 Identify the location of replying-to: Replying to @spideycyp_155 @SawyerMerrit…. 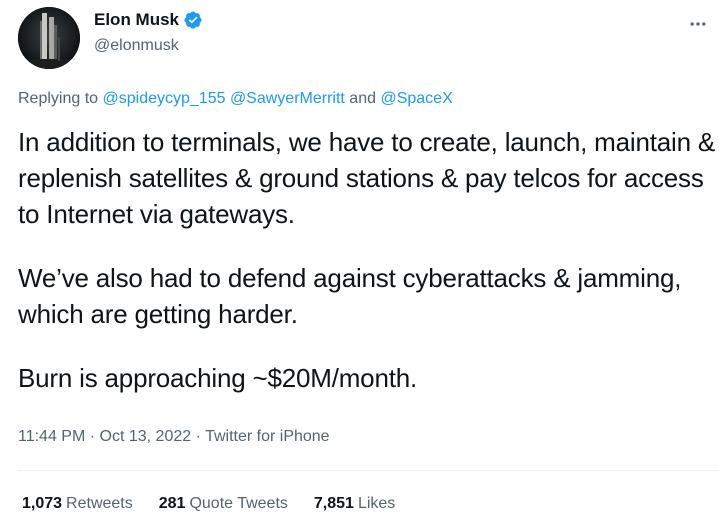
(235, 99).